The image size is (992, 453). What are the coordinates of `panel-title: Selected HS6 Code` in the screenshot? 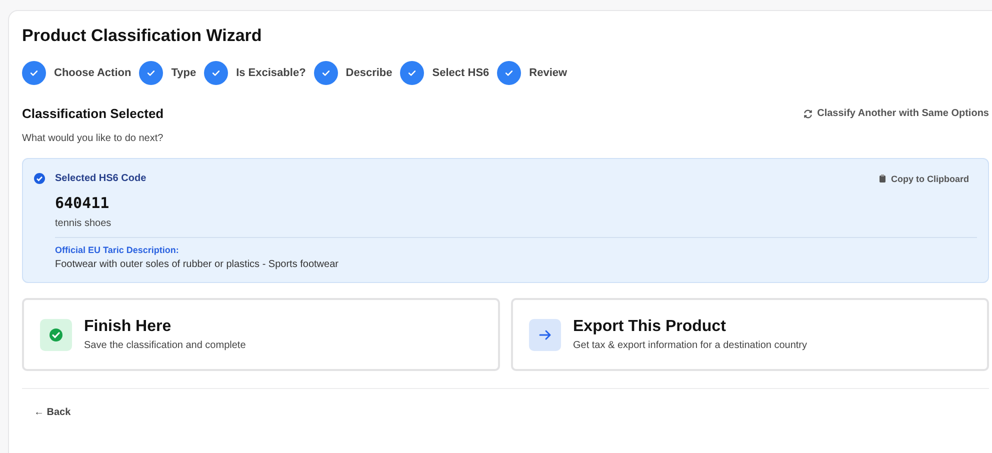 It's located at (100, 178).